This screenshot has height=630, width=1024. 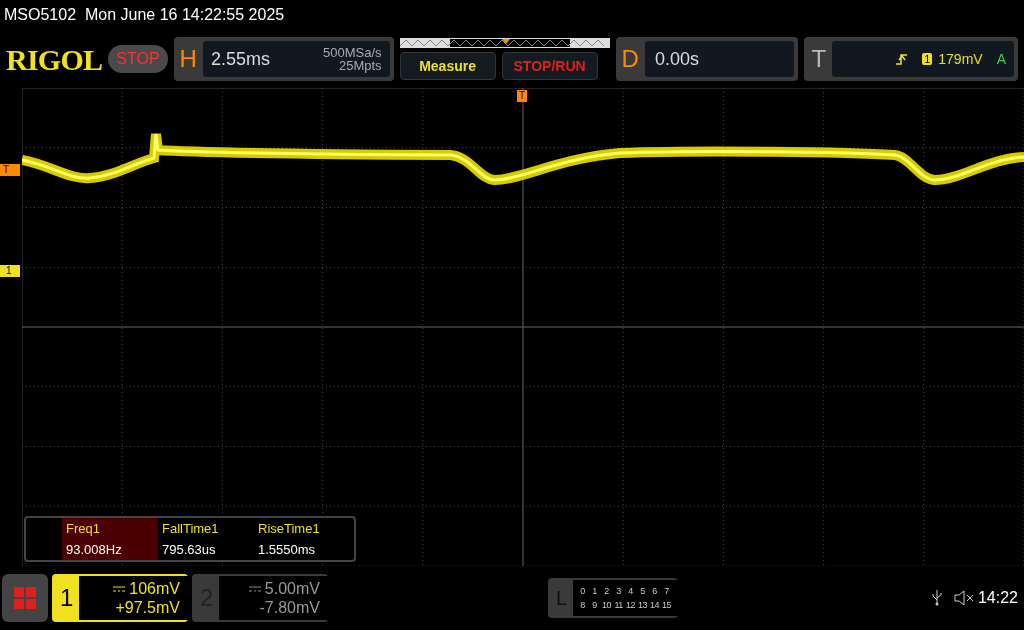 I want to click on delay-panel: D 0.00s, so click(x=706, y=59).